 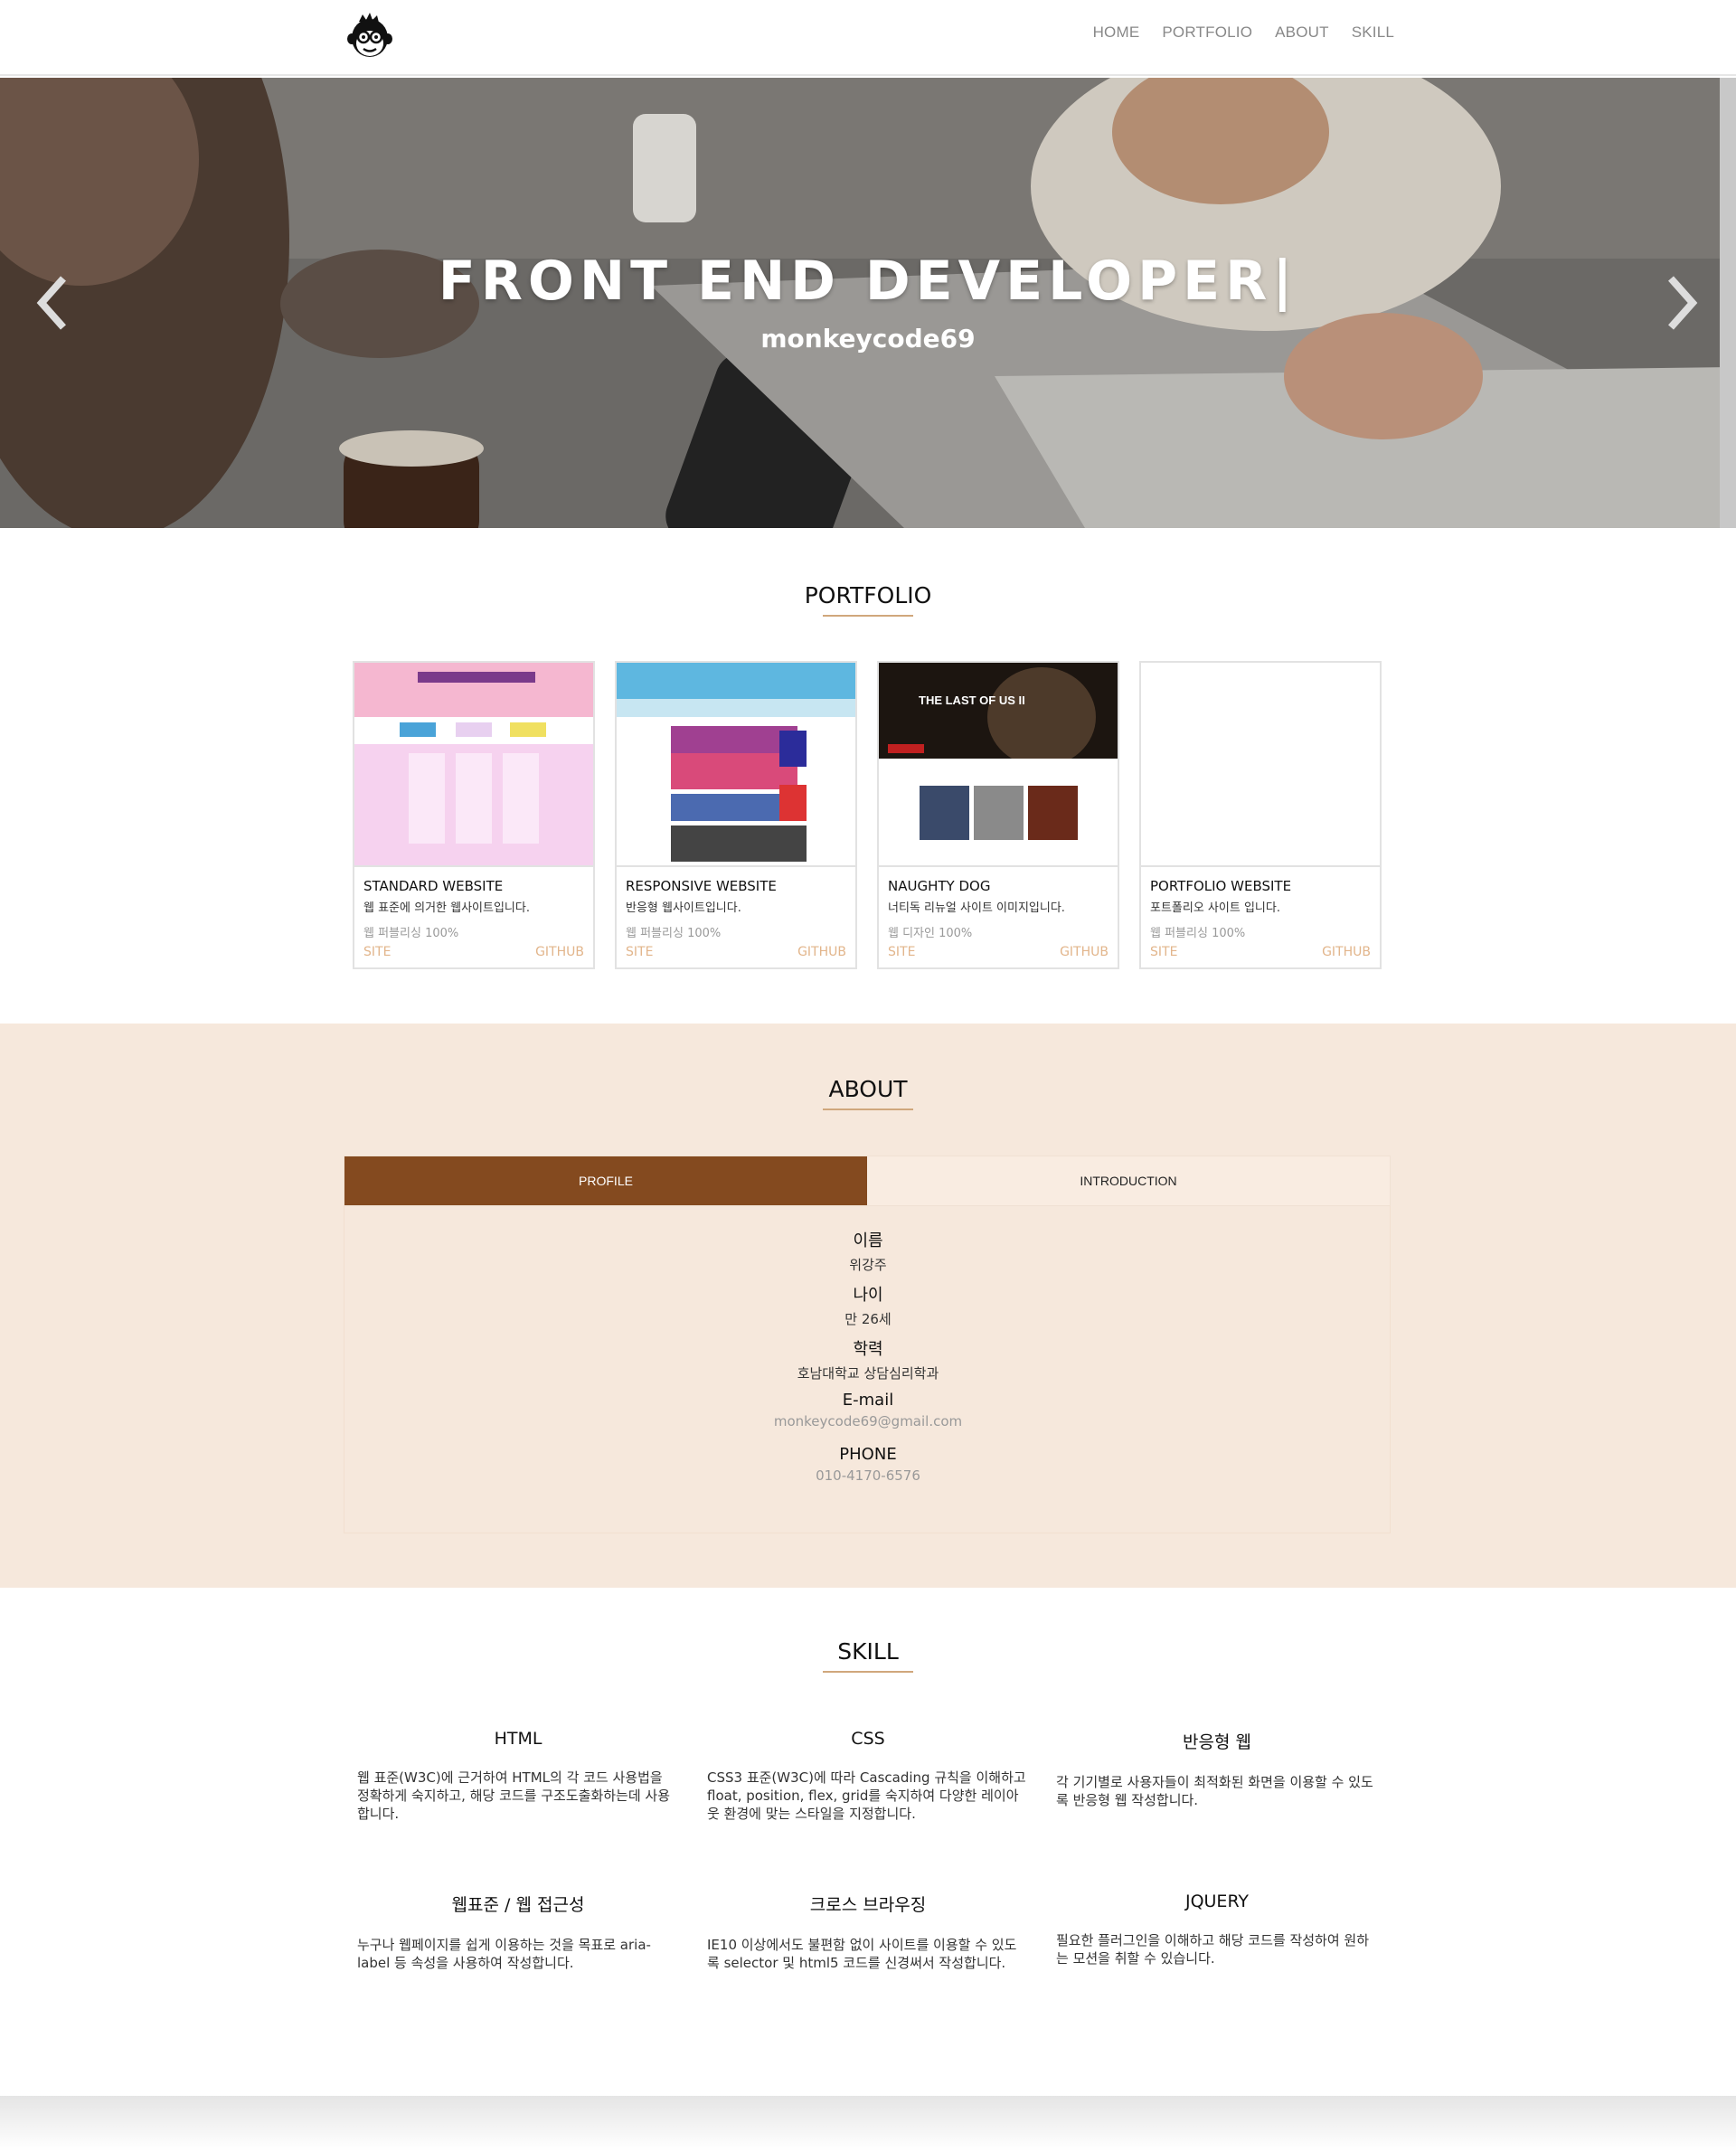 I want to click on portfolio-thumbnail: THE LAST OF US II, so click(x=998, y=765).